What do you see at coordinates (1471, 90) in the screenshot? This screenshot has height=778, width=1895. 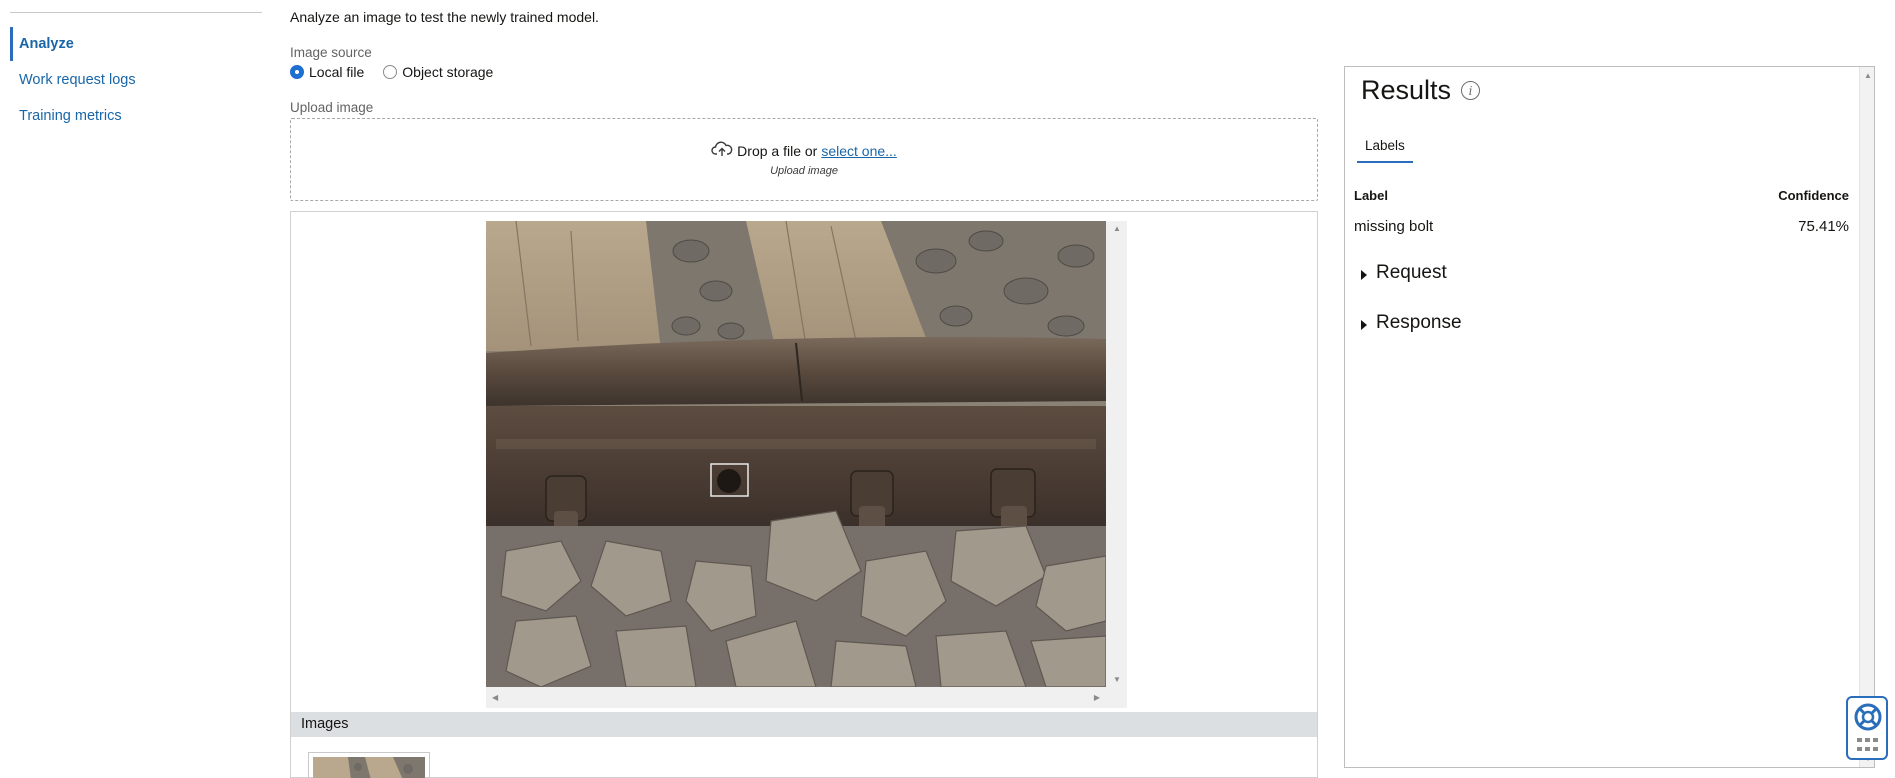 I see `info-icon: i` at bounding box center [1471, 90].